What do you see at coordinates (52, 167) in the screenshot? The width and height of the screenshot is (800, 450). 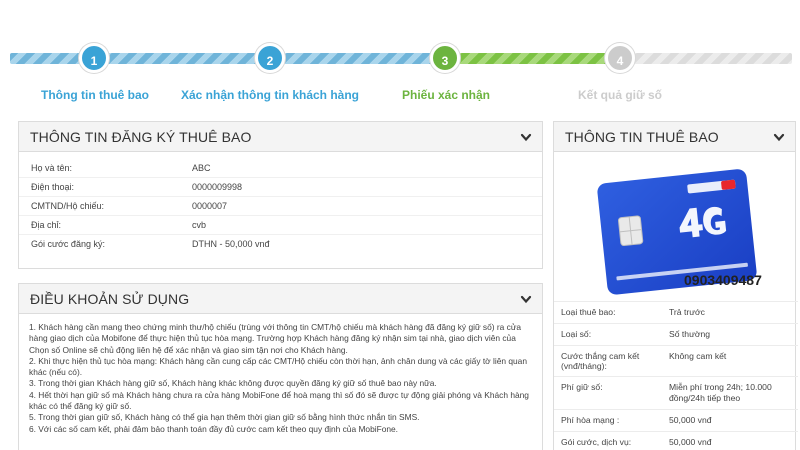 I see `info-label: Họ và tên:` at bounding box center [52, 167].